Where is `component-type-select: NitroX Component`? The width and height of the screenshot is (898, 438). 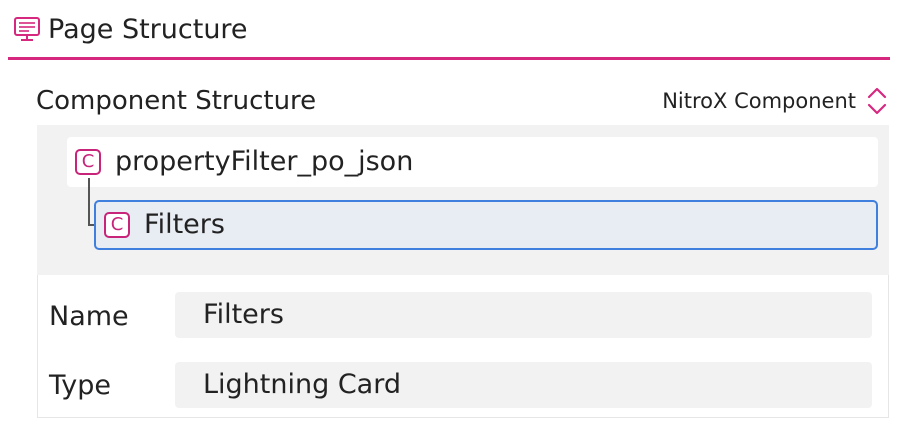 component-type-select: NitroX Component is located at coordinates (775, 101).